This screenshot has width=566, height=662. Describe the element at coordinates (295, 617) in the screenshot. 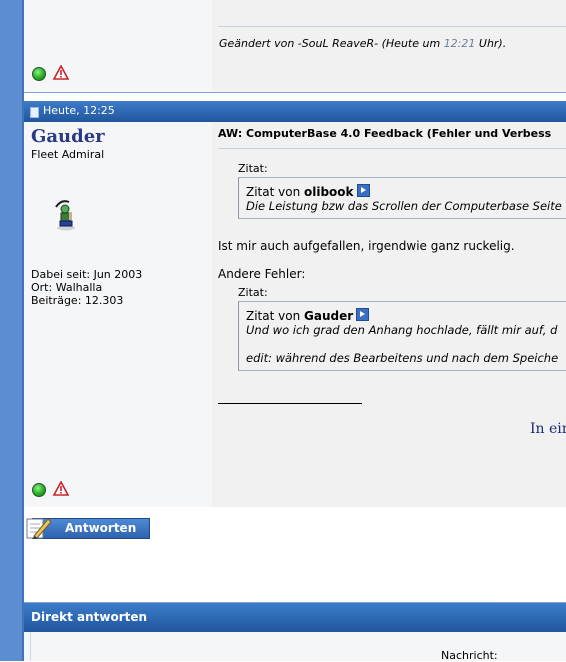

I see `direct-reply-header: Direkt antworten` at that location.